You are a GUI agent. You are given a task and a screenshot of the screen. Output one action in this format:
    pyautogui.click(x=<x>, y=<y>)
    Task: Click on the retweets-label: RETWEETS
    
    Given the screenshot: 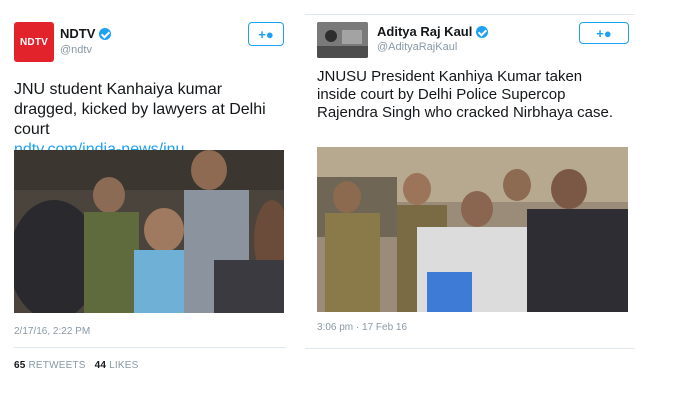 What is the action you would take?
    pyautogui.click(x=57, y=365)
    